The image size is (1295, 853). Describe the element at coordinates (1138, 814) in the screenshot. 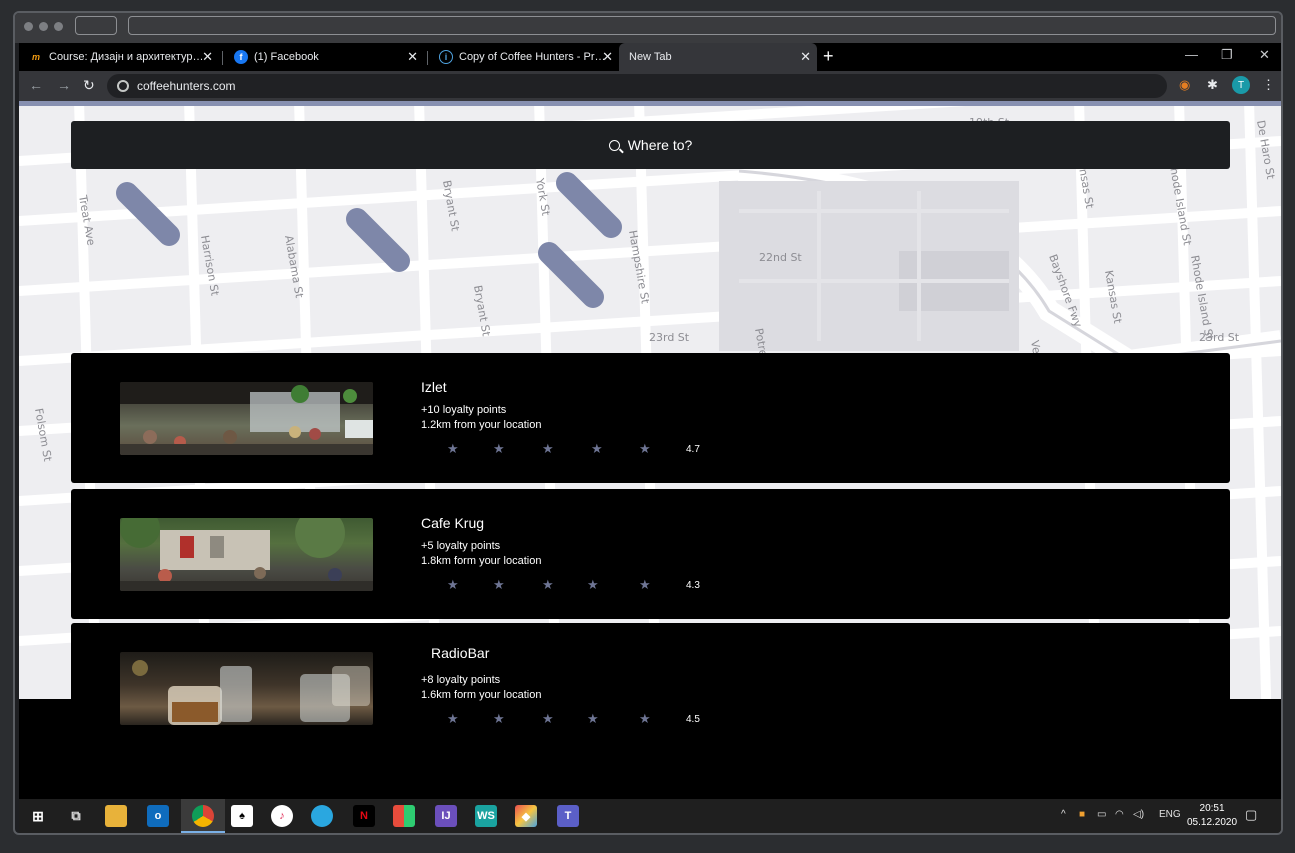

I see `volume-icon: ◁)` at that location.